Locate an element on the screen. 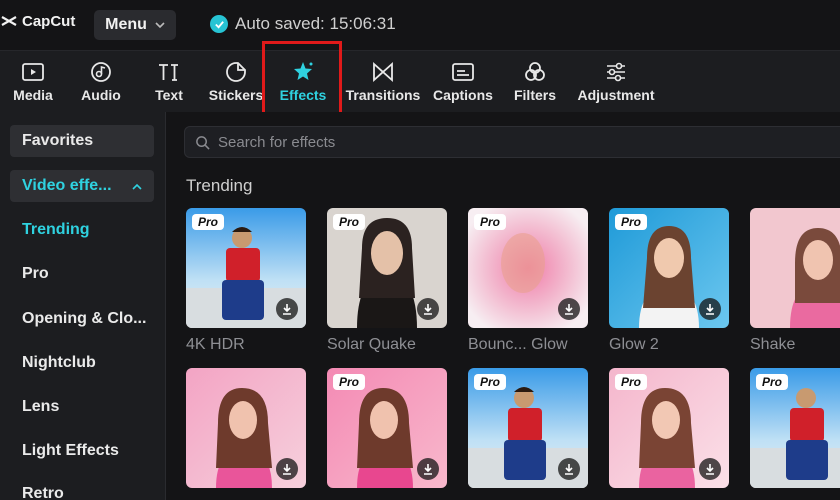  effect-card-shake: Shake is located at coordinates (795, 281).